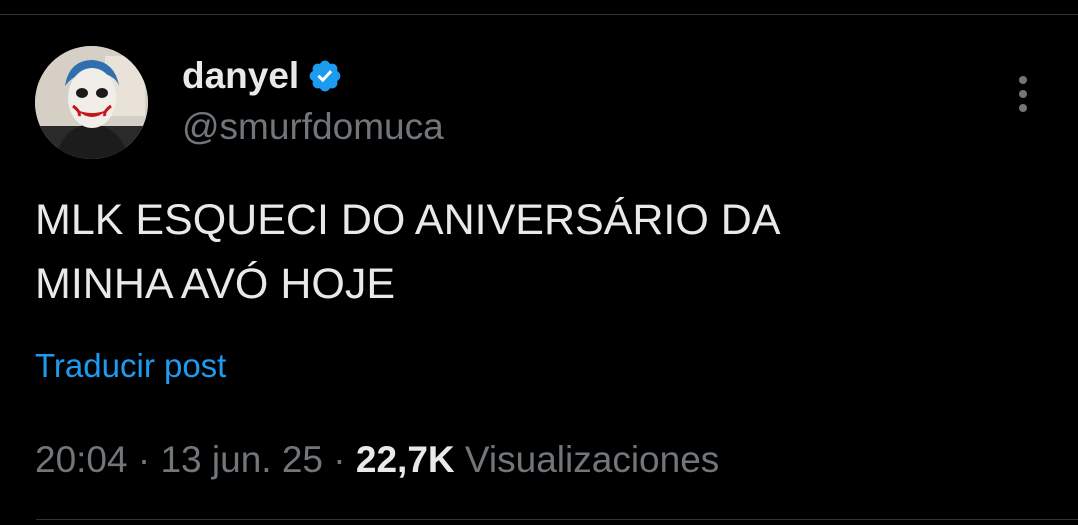 This screenshot has height=525, width=1078. What do you see at coordinates (313, 127) in the screenshot?
I see `author-handle: @smurfdomuca` at bounding box center [313, 127].